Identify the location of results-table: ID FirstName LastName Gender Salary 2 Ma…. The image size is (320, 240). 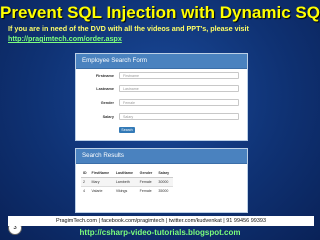
(127, 182).